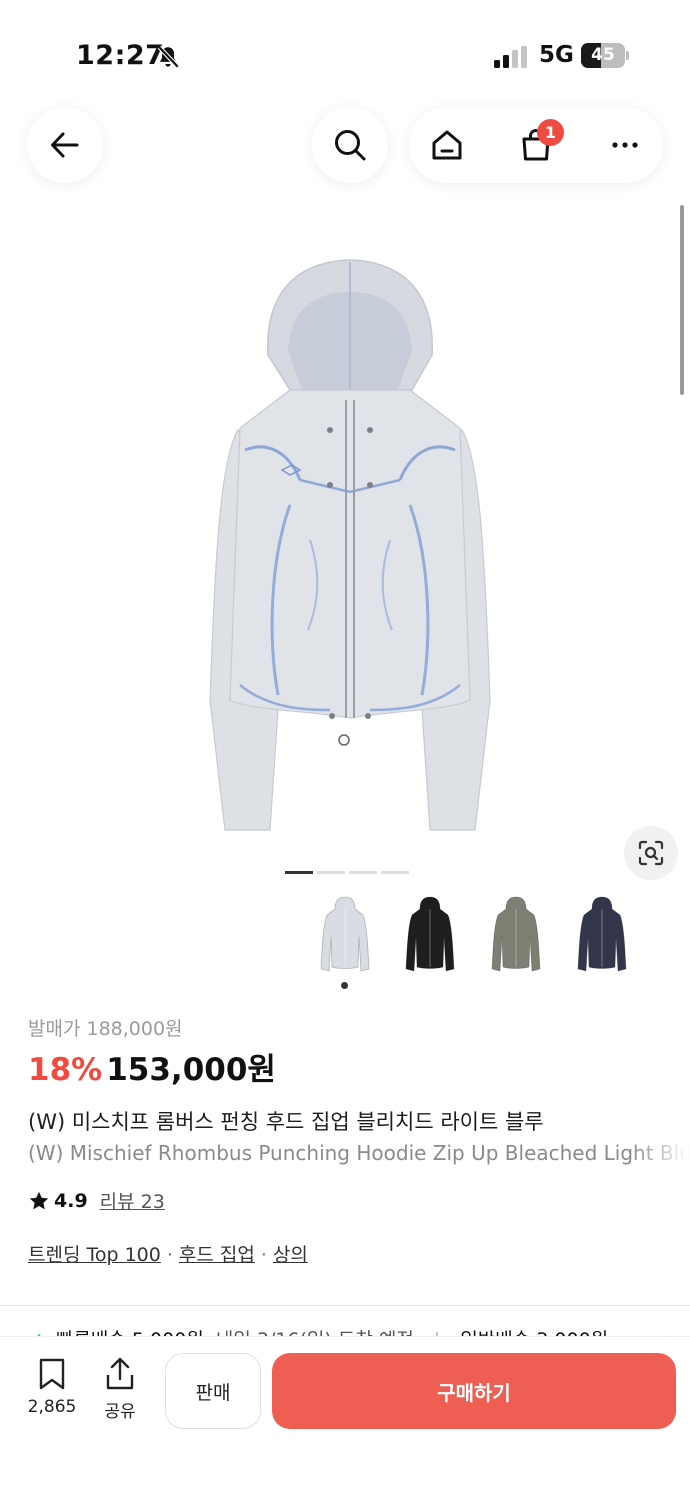 This screenshot has width=690, height=1500. What do you see at coordinates (168, 1255) in the screenshot?
I see `category-tags: 트렌딩 Top 100 · 후드 집업 · 상의` at bounding box center [168, 1255].